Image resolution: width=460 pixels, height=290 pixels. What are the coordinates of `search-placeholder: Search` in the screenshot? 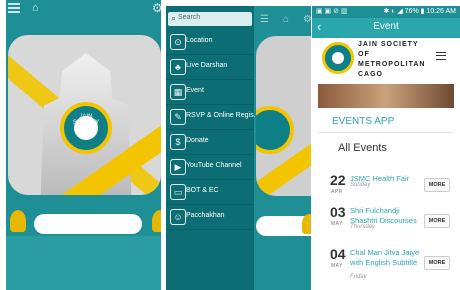 It's located at (189, 17).